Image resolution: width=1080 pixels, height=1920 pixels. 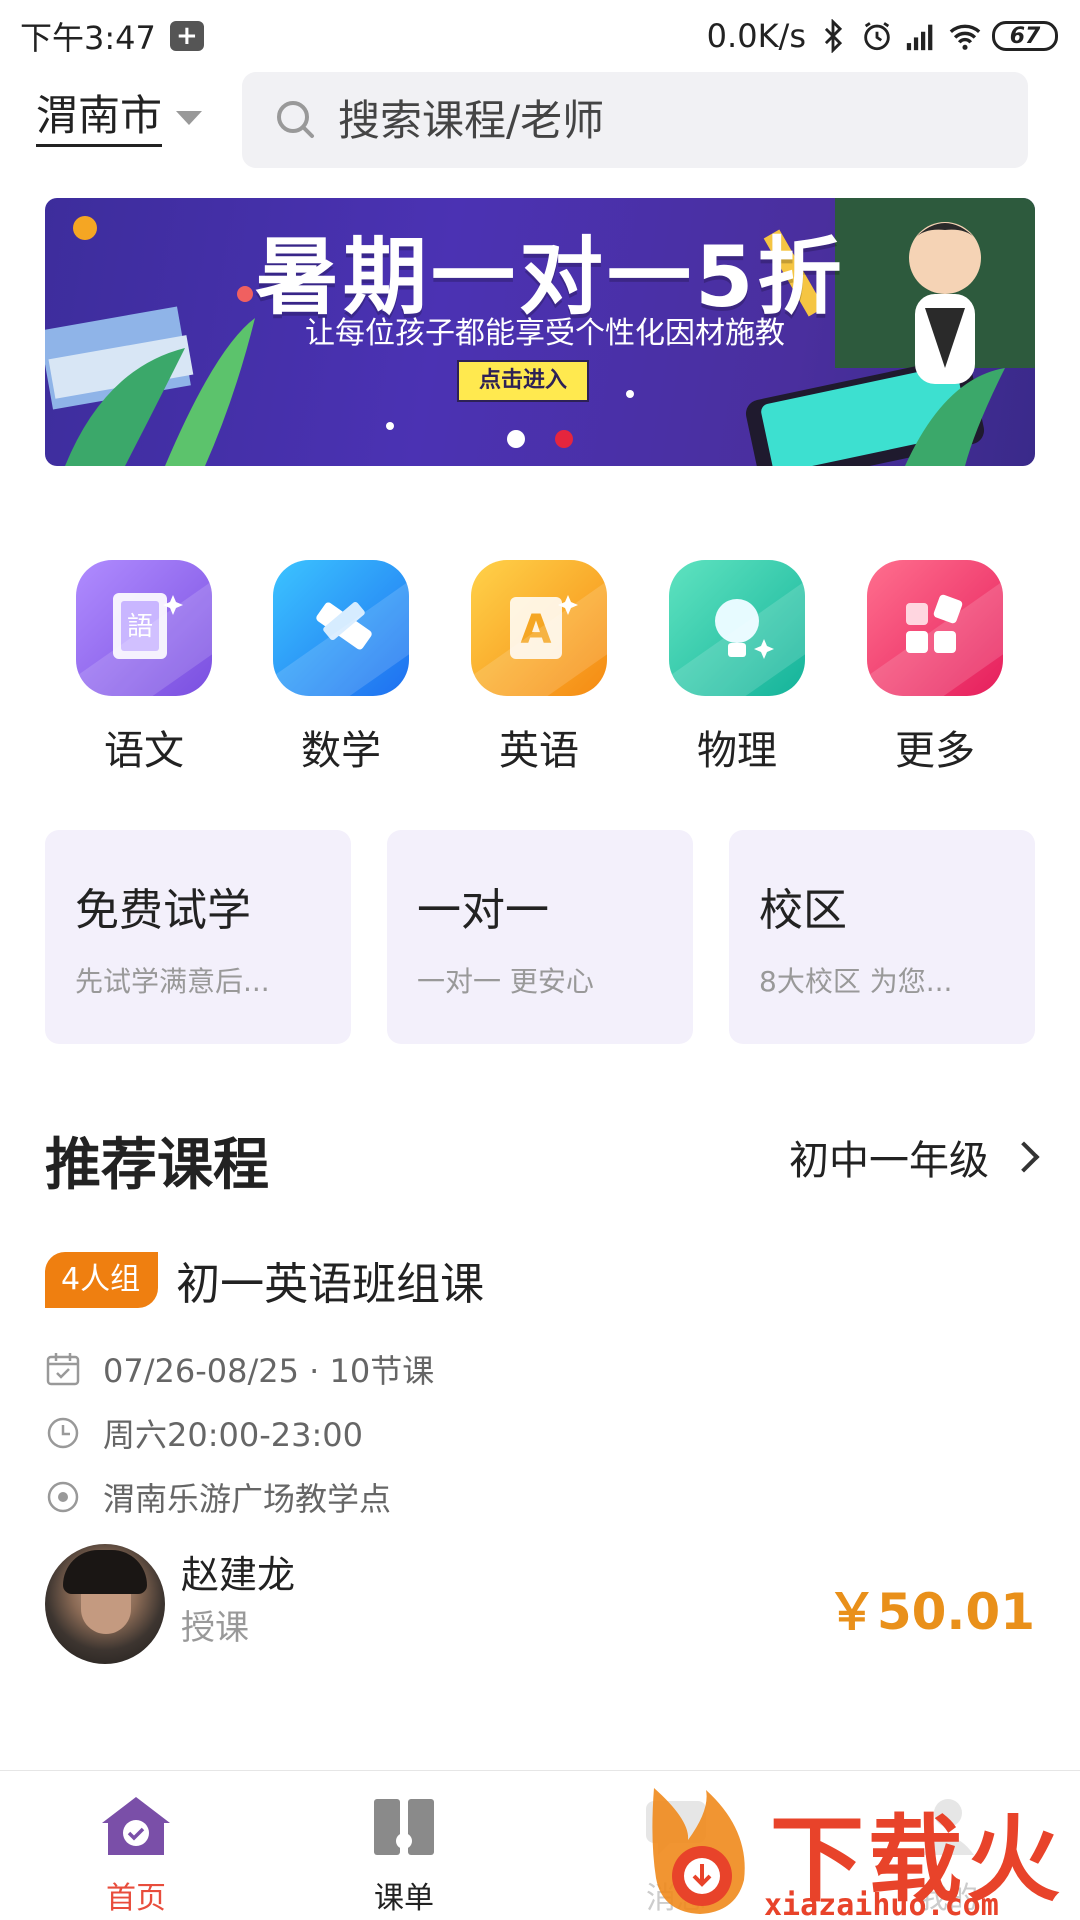 What do you see at coordinates (63, 1497) in the screenshot?
I see `location-icon` at bounding box center [63, 1497].